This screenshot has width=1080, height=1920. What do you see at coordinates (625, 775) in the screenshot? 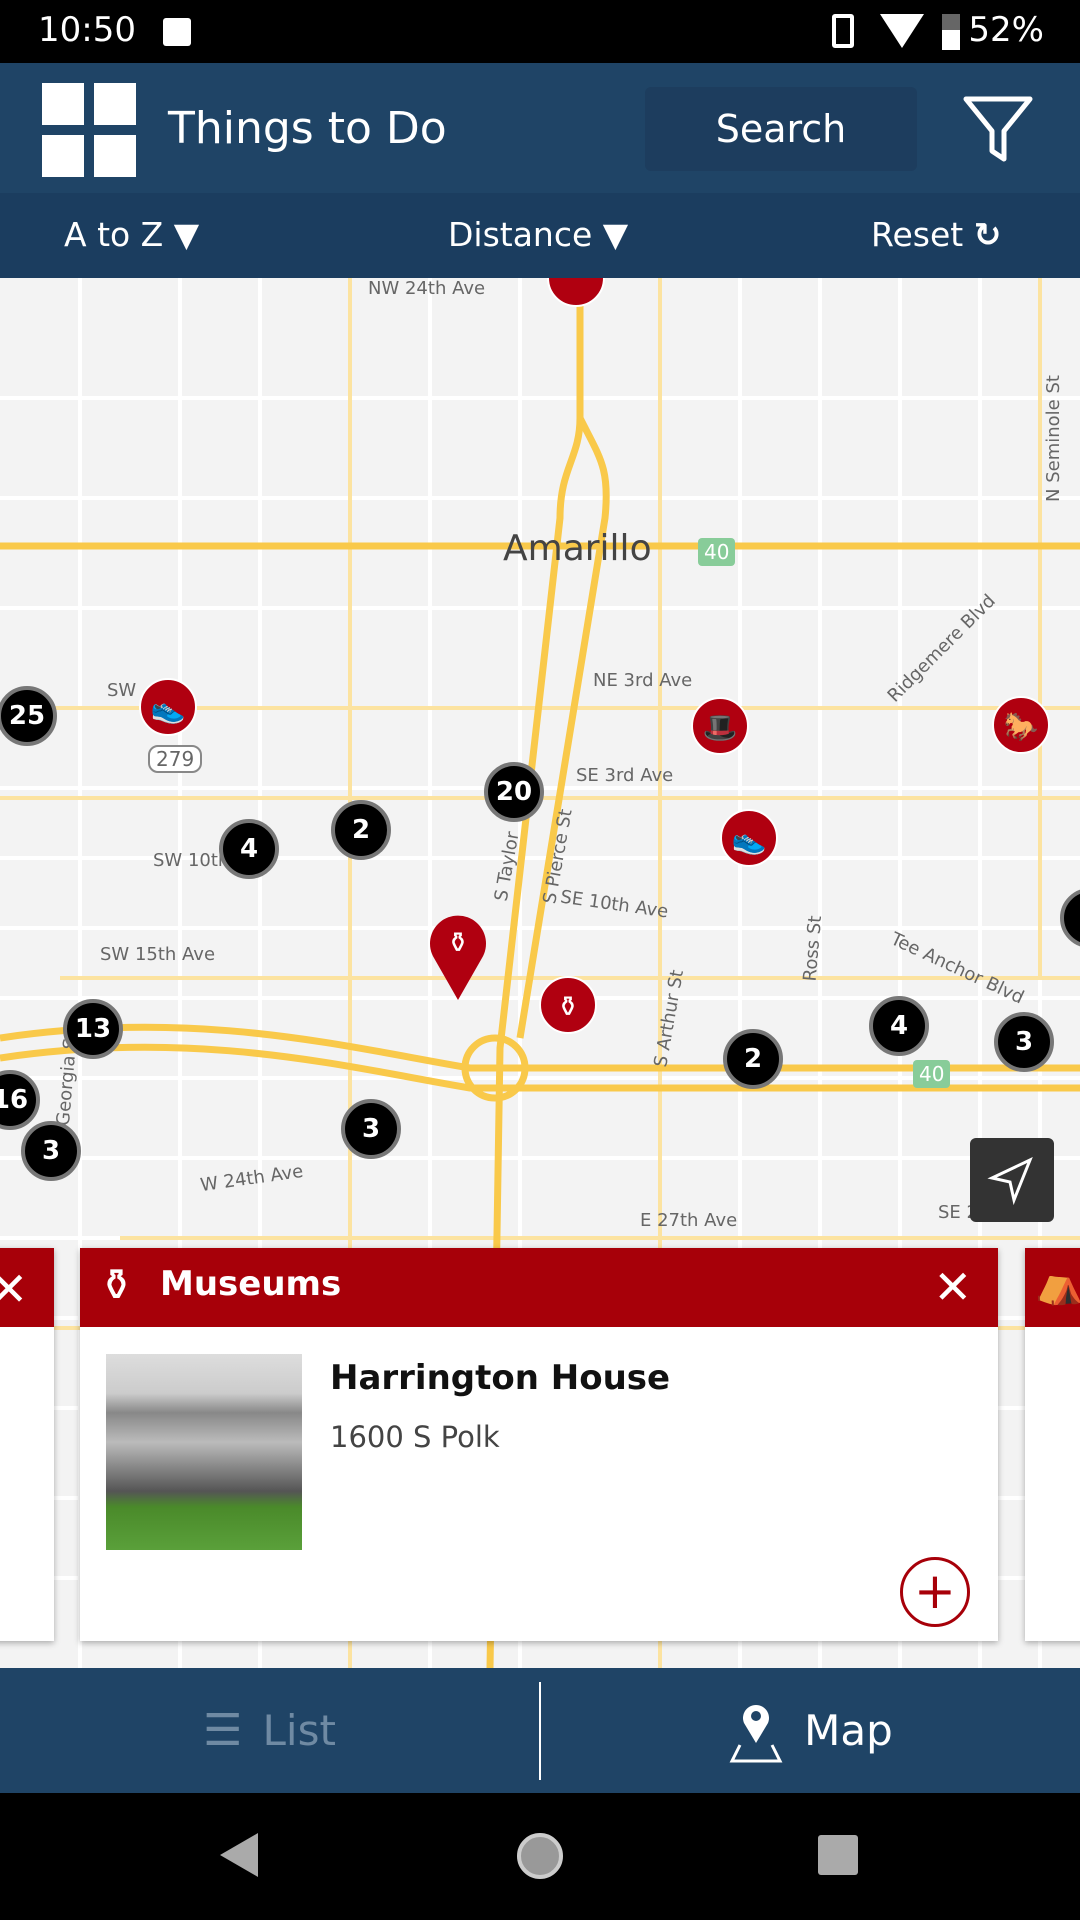
I see `street-label: SE 3rd Ave` at bounding box center [625, 775].